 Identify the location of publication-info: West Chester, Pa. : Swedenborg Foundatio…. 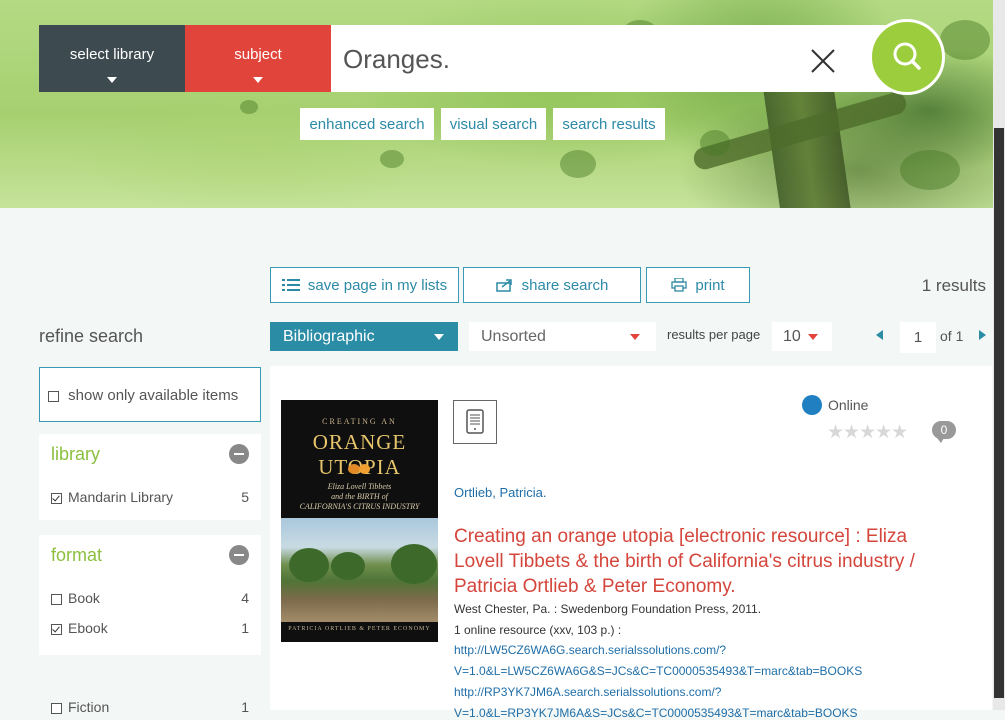
(608, 609).